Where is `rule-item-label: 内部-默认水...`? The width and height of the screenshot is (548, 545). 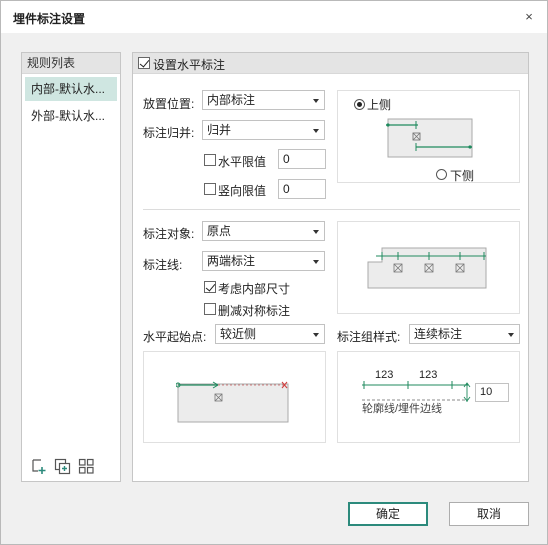 rule-item-label: 内部-默认水... is located at coordinates (68, 89).